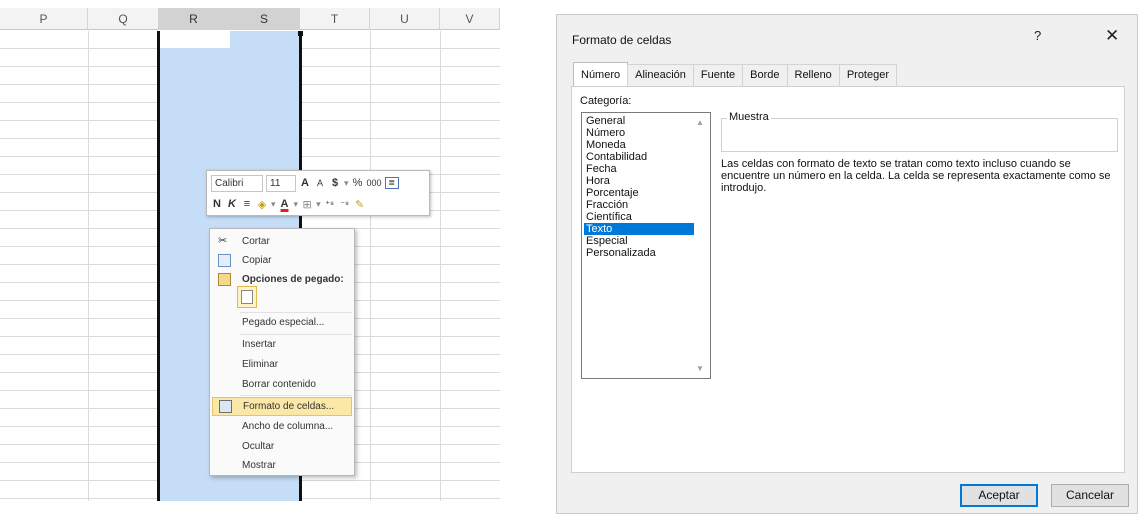 This screenshot has width=1139, height=514. What do you see at coordinates (813, 75) in the screenshot?
I see `tab-fill: Relleno` at bounding box center [813, 75].